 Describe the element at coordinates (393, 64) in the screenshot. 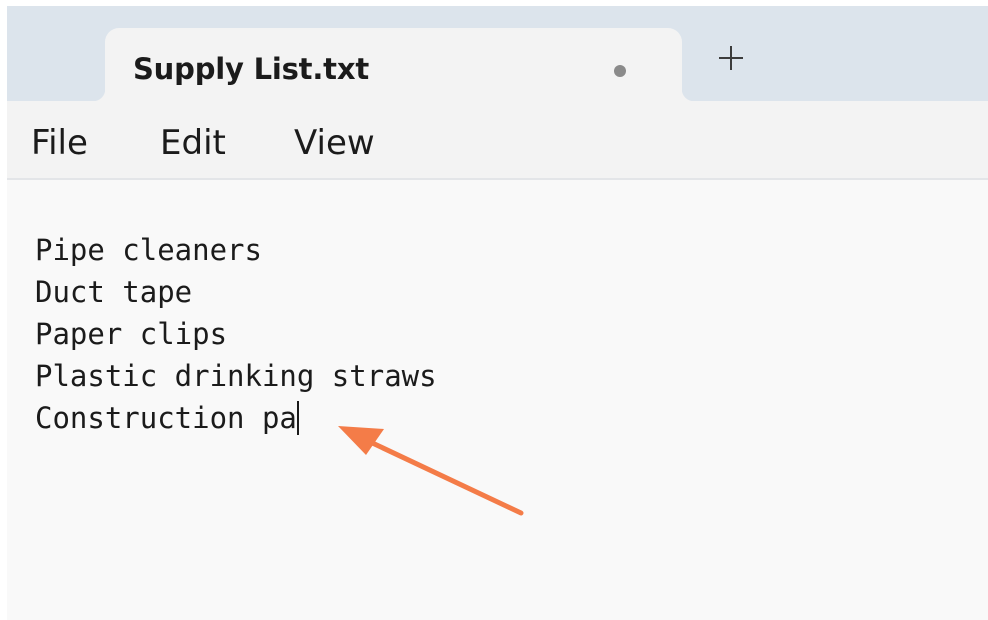

I see `tab-supply-list: Supply List.txt` at that location.